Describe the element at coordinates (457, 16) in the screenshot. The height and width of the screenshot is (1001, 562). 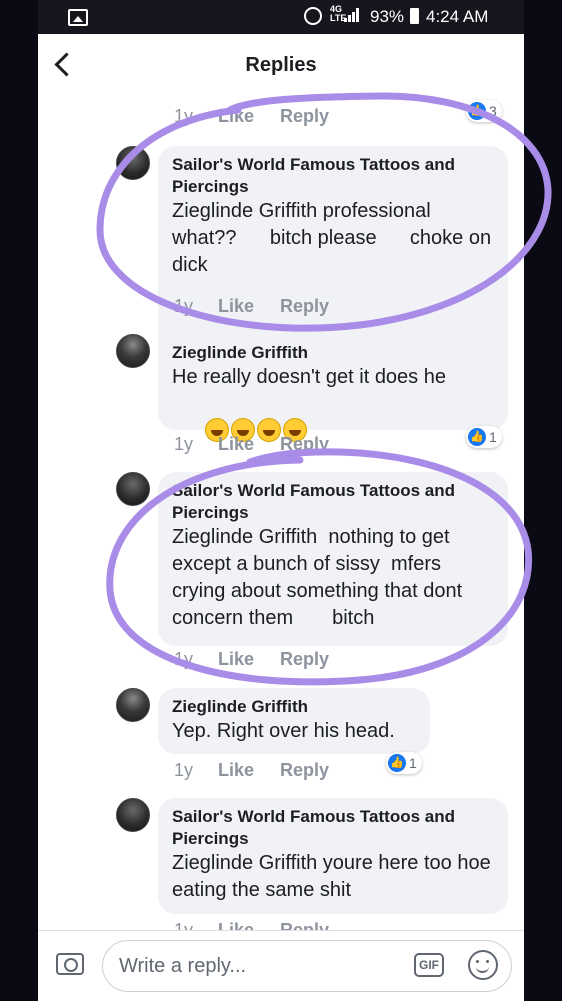
I see `clock: 4:24 AM` at that location.